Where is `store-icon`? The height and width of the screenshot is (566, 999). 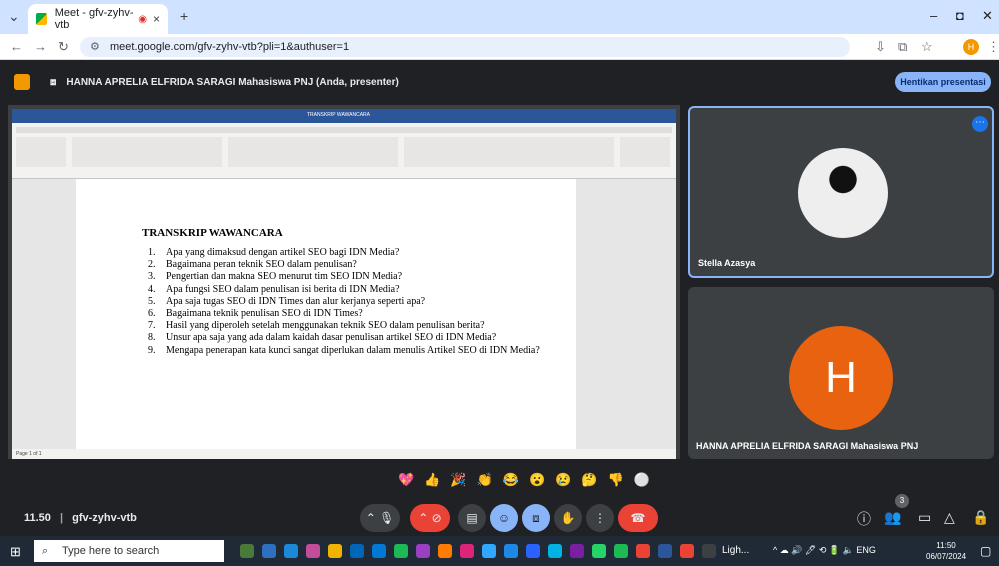 store-icon is located at coordinates (357, 551).